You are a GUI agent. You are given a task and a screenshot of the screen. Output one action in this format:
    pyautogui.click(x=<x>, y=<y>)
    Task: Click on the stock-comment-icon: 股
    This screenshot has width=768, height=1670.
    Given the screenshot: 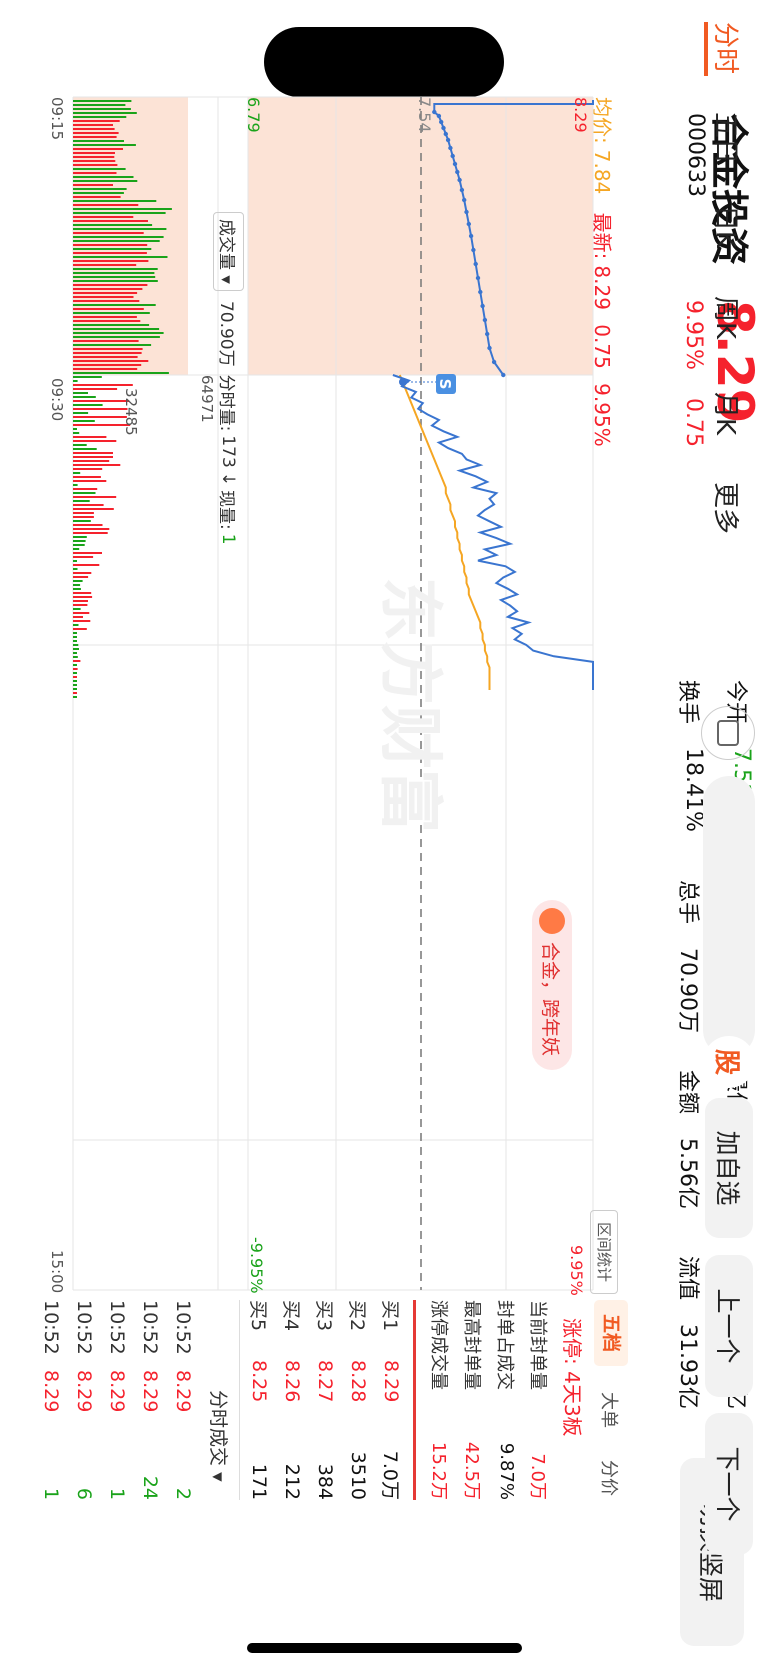 What is the action you would take?
    pyautogui.click(x=729, y=1062)
    